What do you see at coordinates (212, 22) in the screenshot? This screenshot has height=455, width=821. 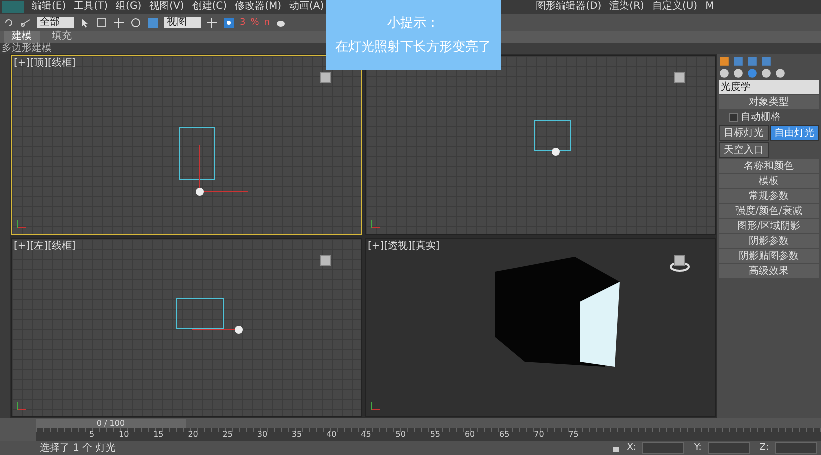 I see `pivot-icon` at bounding box center [212, 22].